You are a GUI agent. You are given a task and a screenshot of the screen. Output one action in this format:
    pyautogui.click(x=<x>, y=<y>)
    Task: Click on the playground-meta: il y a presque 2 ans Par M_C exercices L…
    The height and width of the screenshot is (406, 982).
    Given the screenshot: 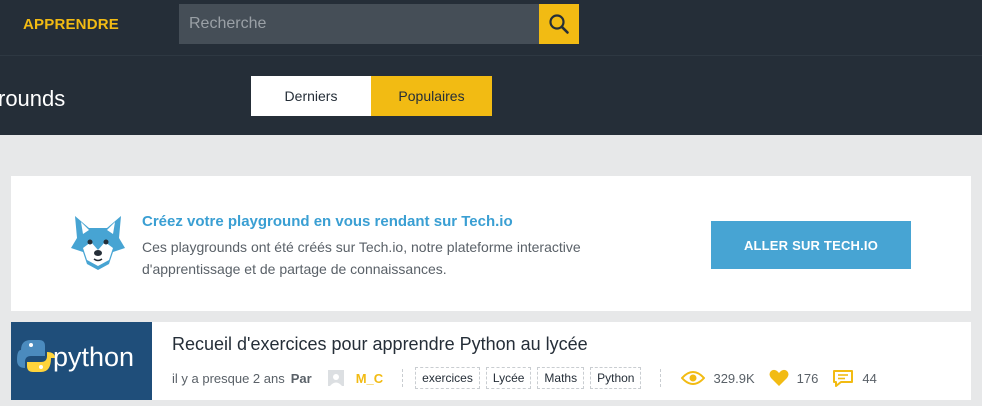 What is the action you would take?
    pyautogui.click(x=524, y=378)
    